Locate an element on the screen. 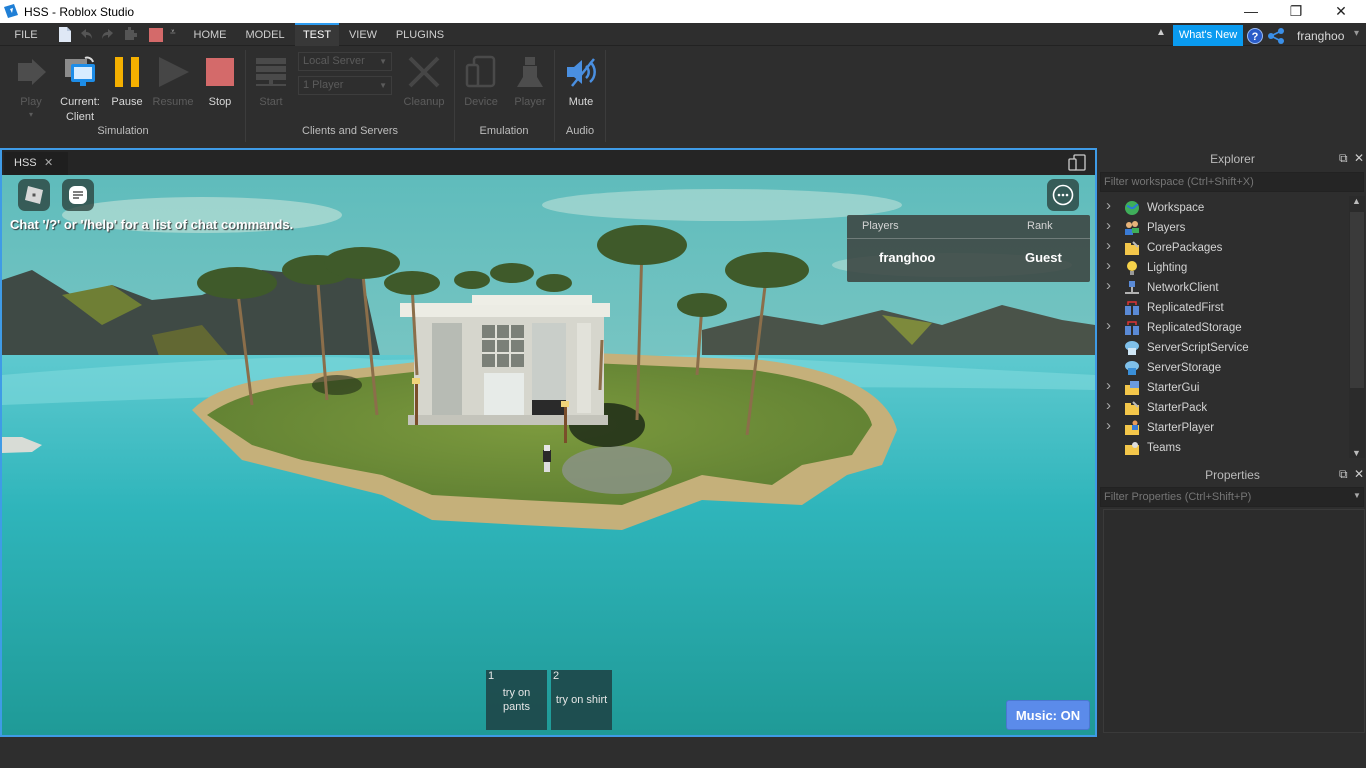 This screenshot has height=768, width=1366. explorer-item-label: Players is located at coordinates (1166, 228).